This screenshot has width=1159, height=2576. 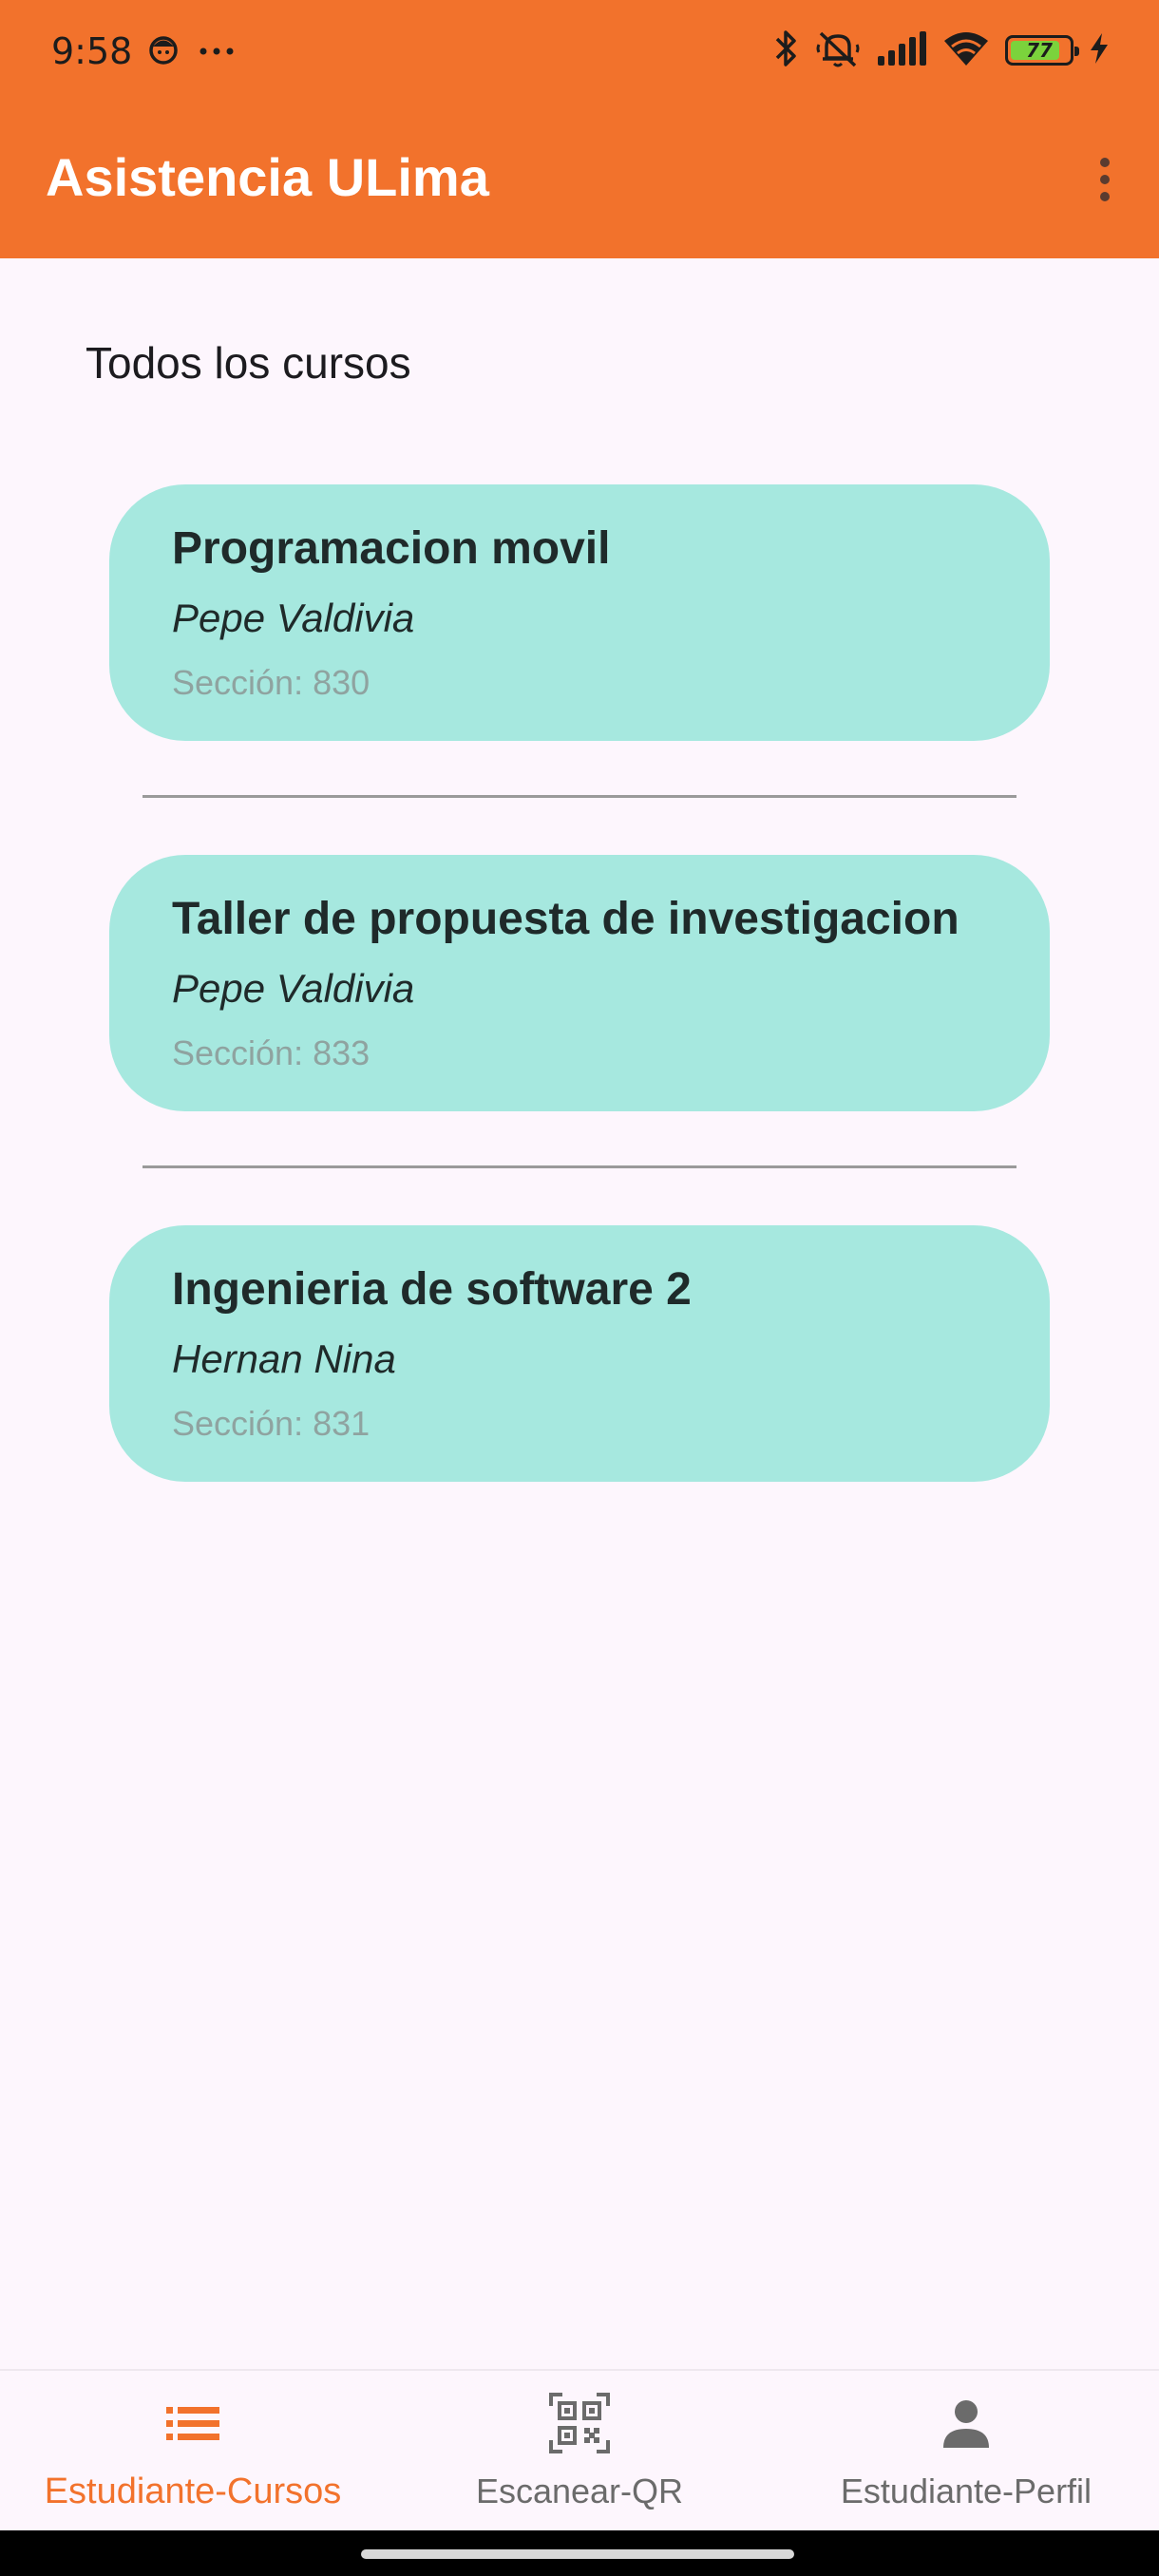 I want to click on nav-item-estudiante-cursos: Estudiante-Cursos, so click(x=193, y=2451).